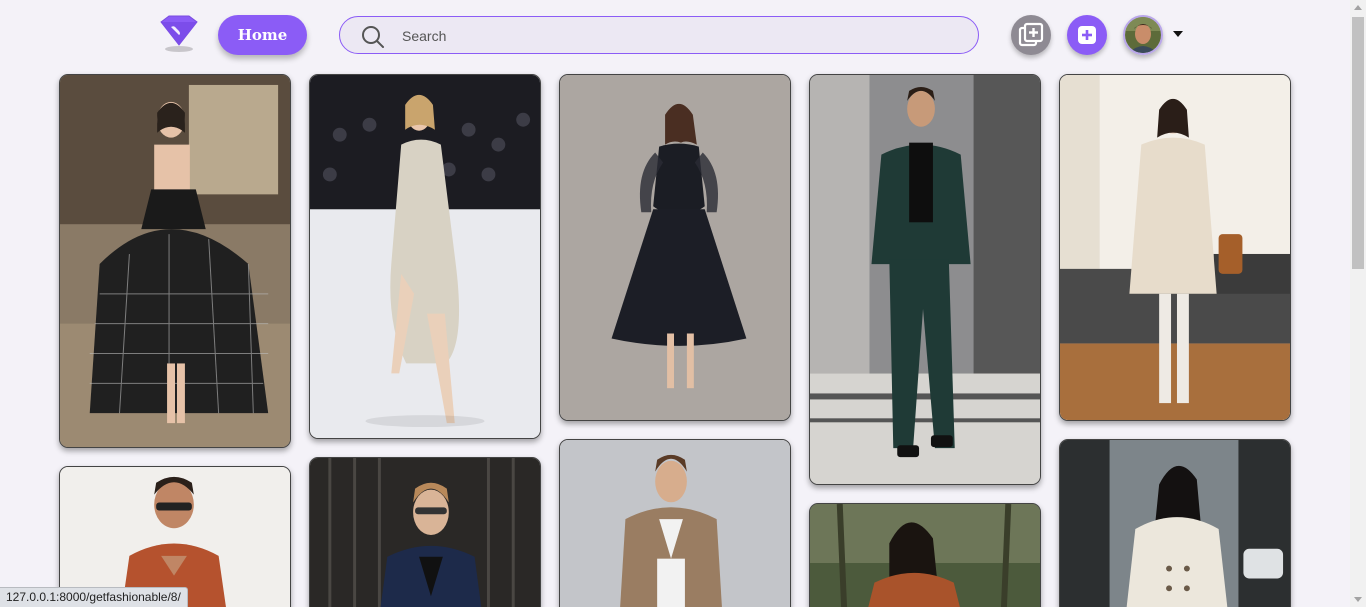 This screenshot has height=607, width=1366. I want to click on pin-black-checkered-gown, so click(175, 261).